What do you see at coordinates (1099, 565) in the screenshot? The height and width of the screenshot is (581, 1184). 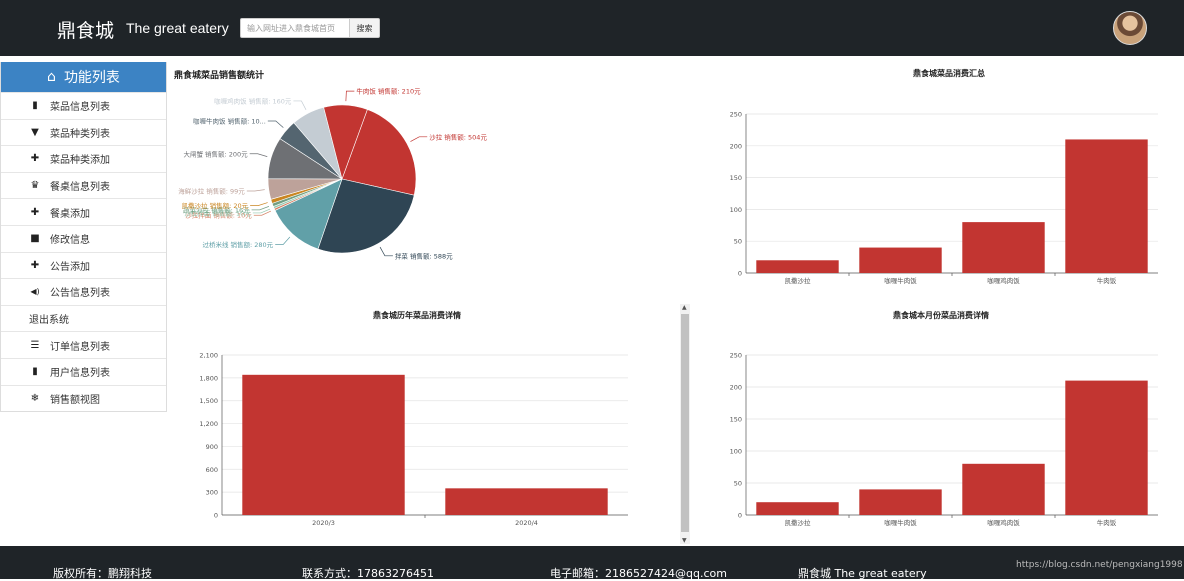 I see `watermark: https://blog.csdn.net/pengxiang1998` at bounding box center [1099, 565].